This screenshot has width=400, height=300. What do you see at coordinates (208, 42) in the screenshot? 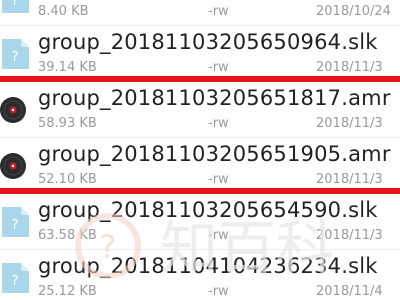
I see `file-name: group_20181103205650964.slk` at bounding box center [208, 42].